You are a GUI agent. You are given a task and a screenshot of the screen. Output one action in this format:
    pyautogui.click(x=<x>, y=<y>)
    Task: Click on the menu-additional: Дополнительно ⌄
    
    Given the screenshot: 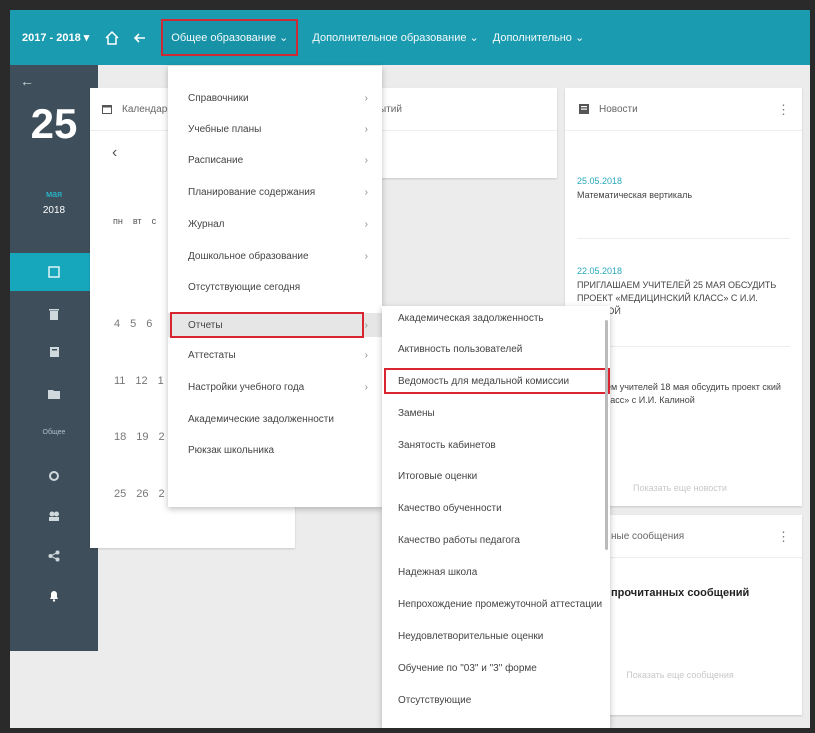 What is the action you would take?
    pyautogui.click(x=538, y=37)
    